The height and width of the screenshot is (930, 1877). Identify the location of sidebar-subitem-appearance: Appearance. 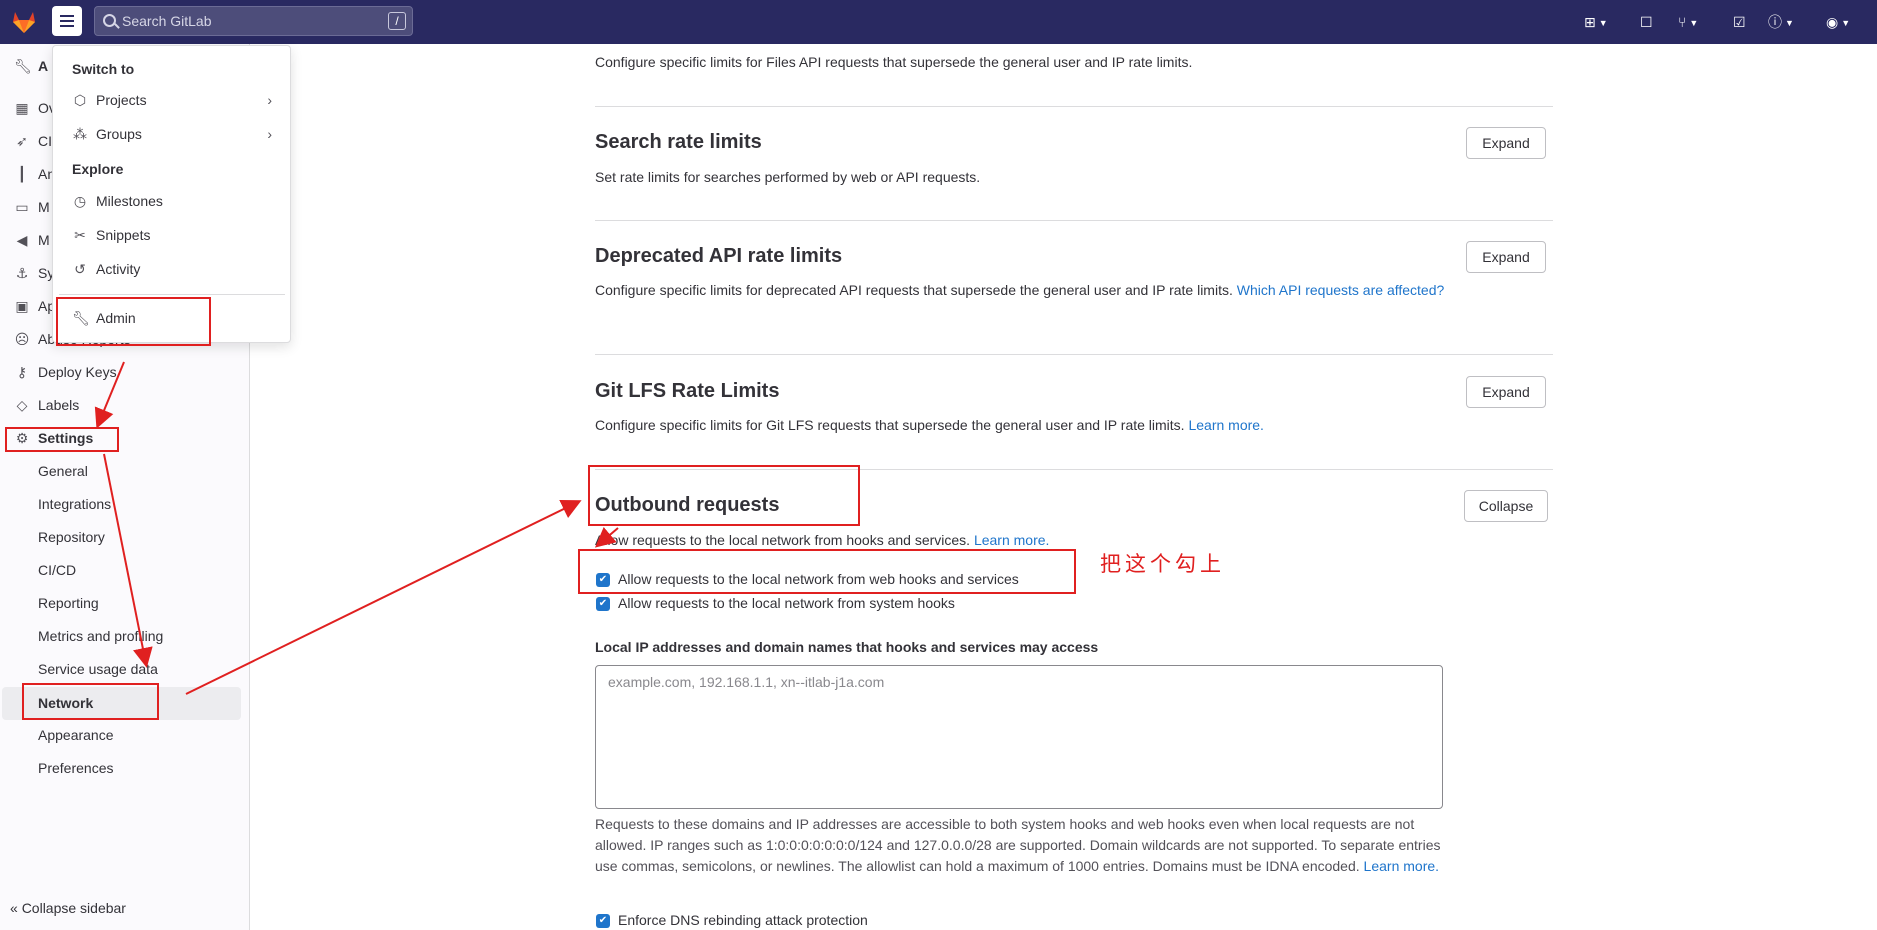
(76, 735).